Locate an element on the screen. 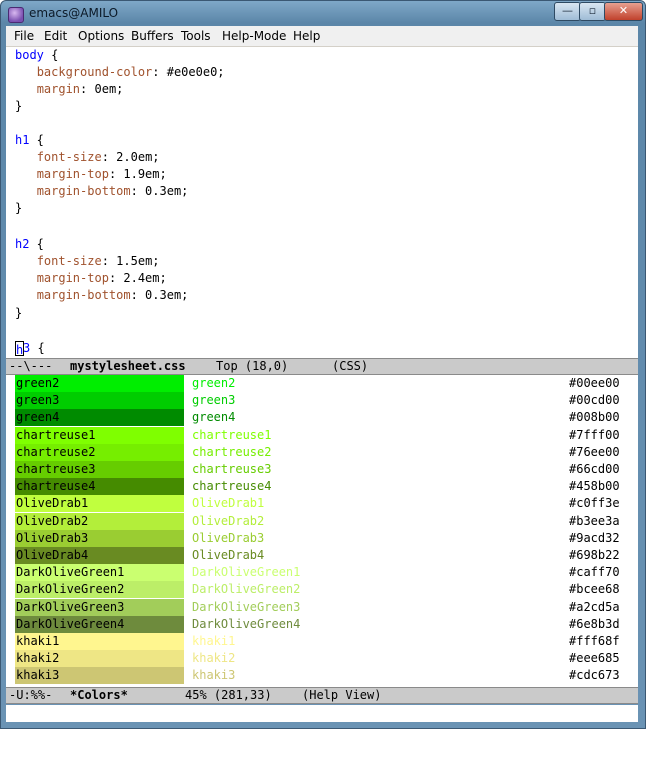  minibuffer is located at coordinates (322, 713).